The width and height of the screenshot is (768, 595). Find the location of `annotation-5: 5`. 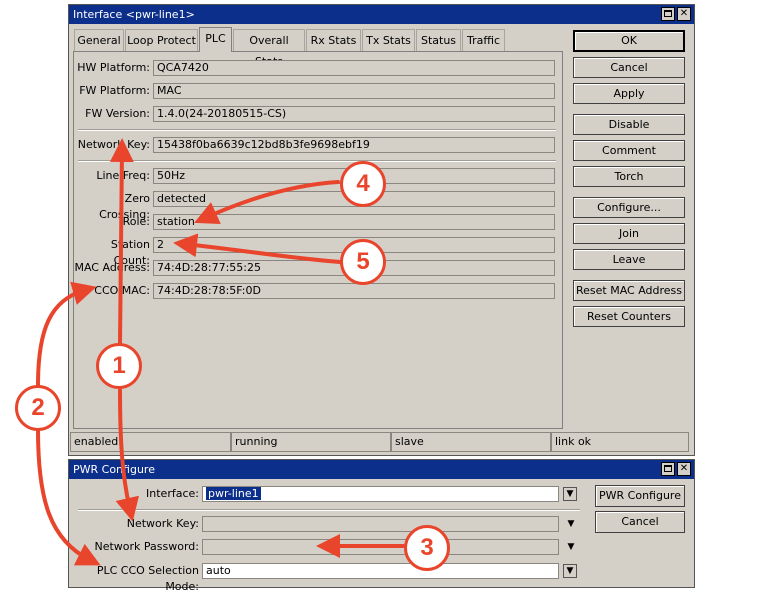

annotation-5: 5 is located at coordinates (363, 262).